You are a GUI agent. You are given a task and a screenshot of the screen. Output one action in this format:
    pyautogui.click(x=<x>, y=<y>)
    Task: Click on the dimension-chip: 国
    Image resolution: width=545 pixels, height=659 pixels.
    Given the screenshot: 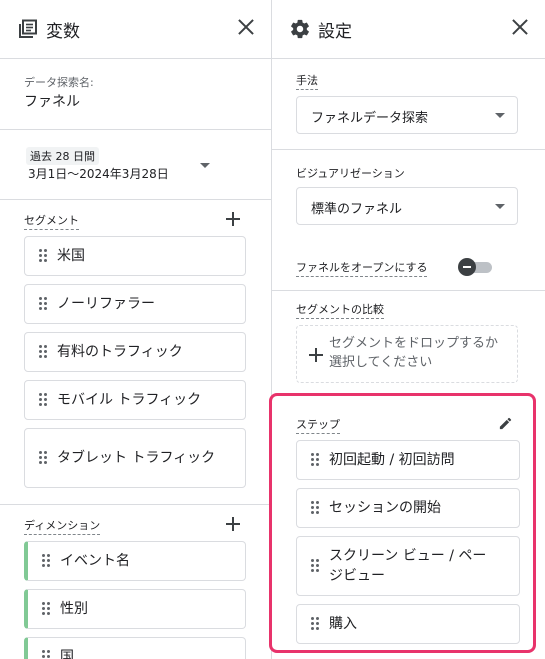 What is the action you would take?
    pyautogui.click(x=135, y=648)
    